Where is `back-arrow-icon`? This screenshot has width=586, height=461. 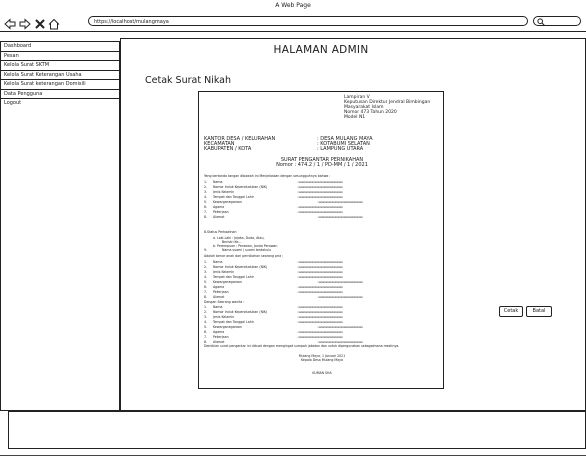 back-arrow-icon is located at coordinates (10, 22).